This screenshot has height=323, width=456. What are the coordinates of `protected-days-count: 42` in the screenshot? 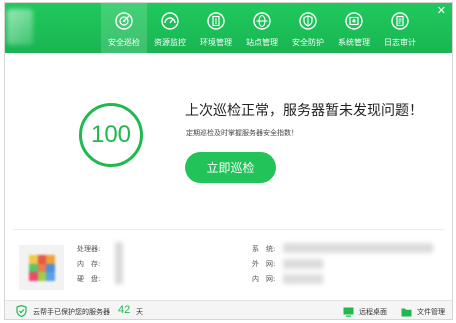 It's located at (124, 310).